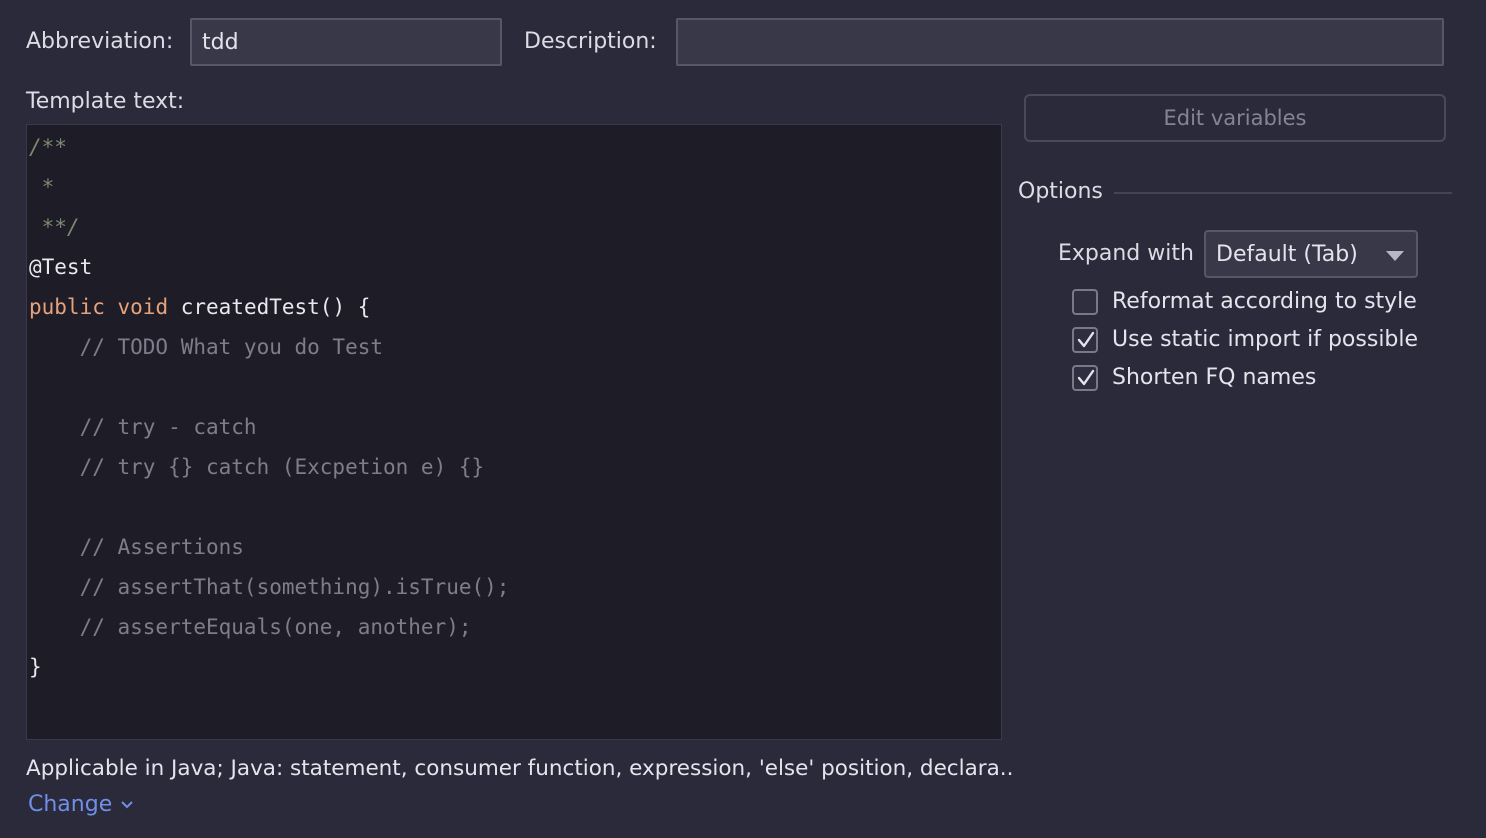 The width and height of the screenshot is (1486, 838). What do you see at coordinates (346, 42) in the screenshot?
I see `abbreviation-input: tdd` at bounding box center [346, 42].